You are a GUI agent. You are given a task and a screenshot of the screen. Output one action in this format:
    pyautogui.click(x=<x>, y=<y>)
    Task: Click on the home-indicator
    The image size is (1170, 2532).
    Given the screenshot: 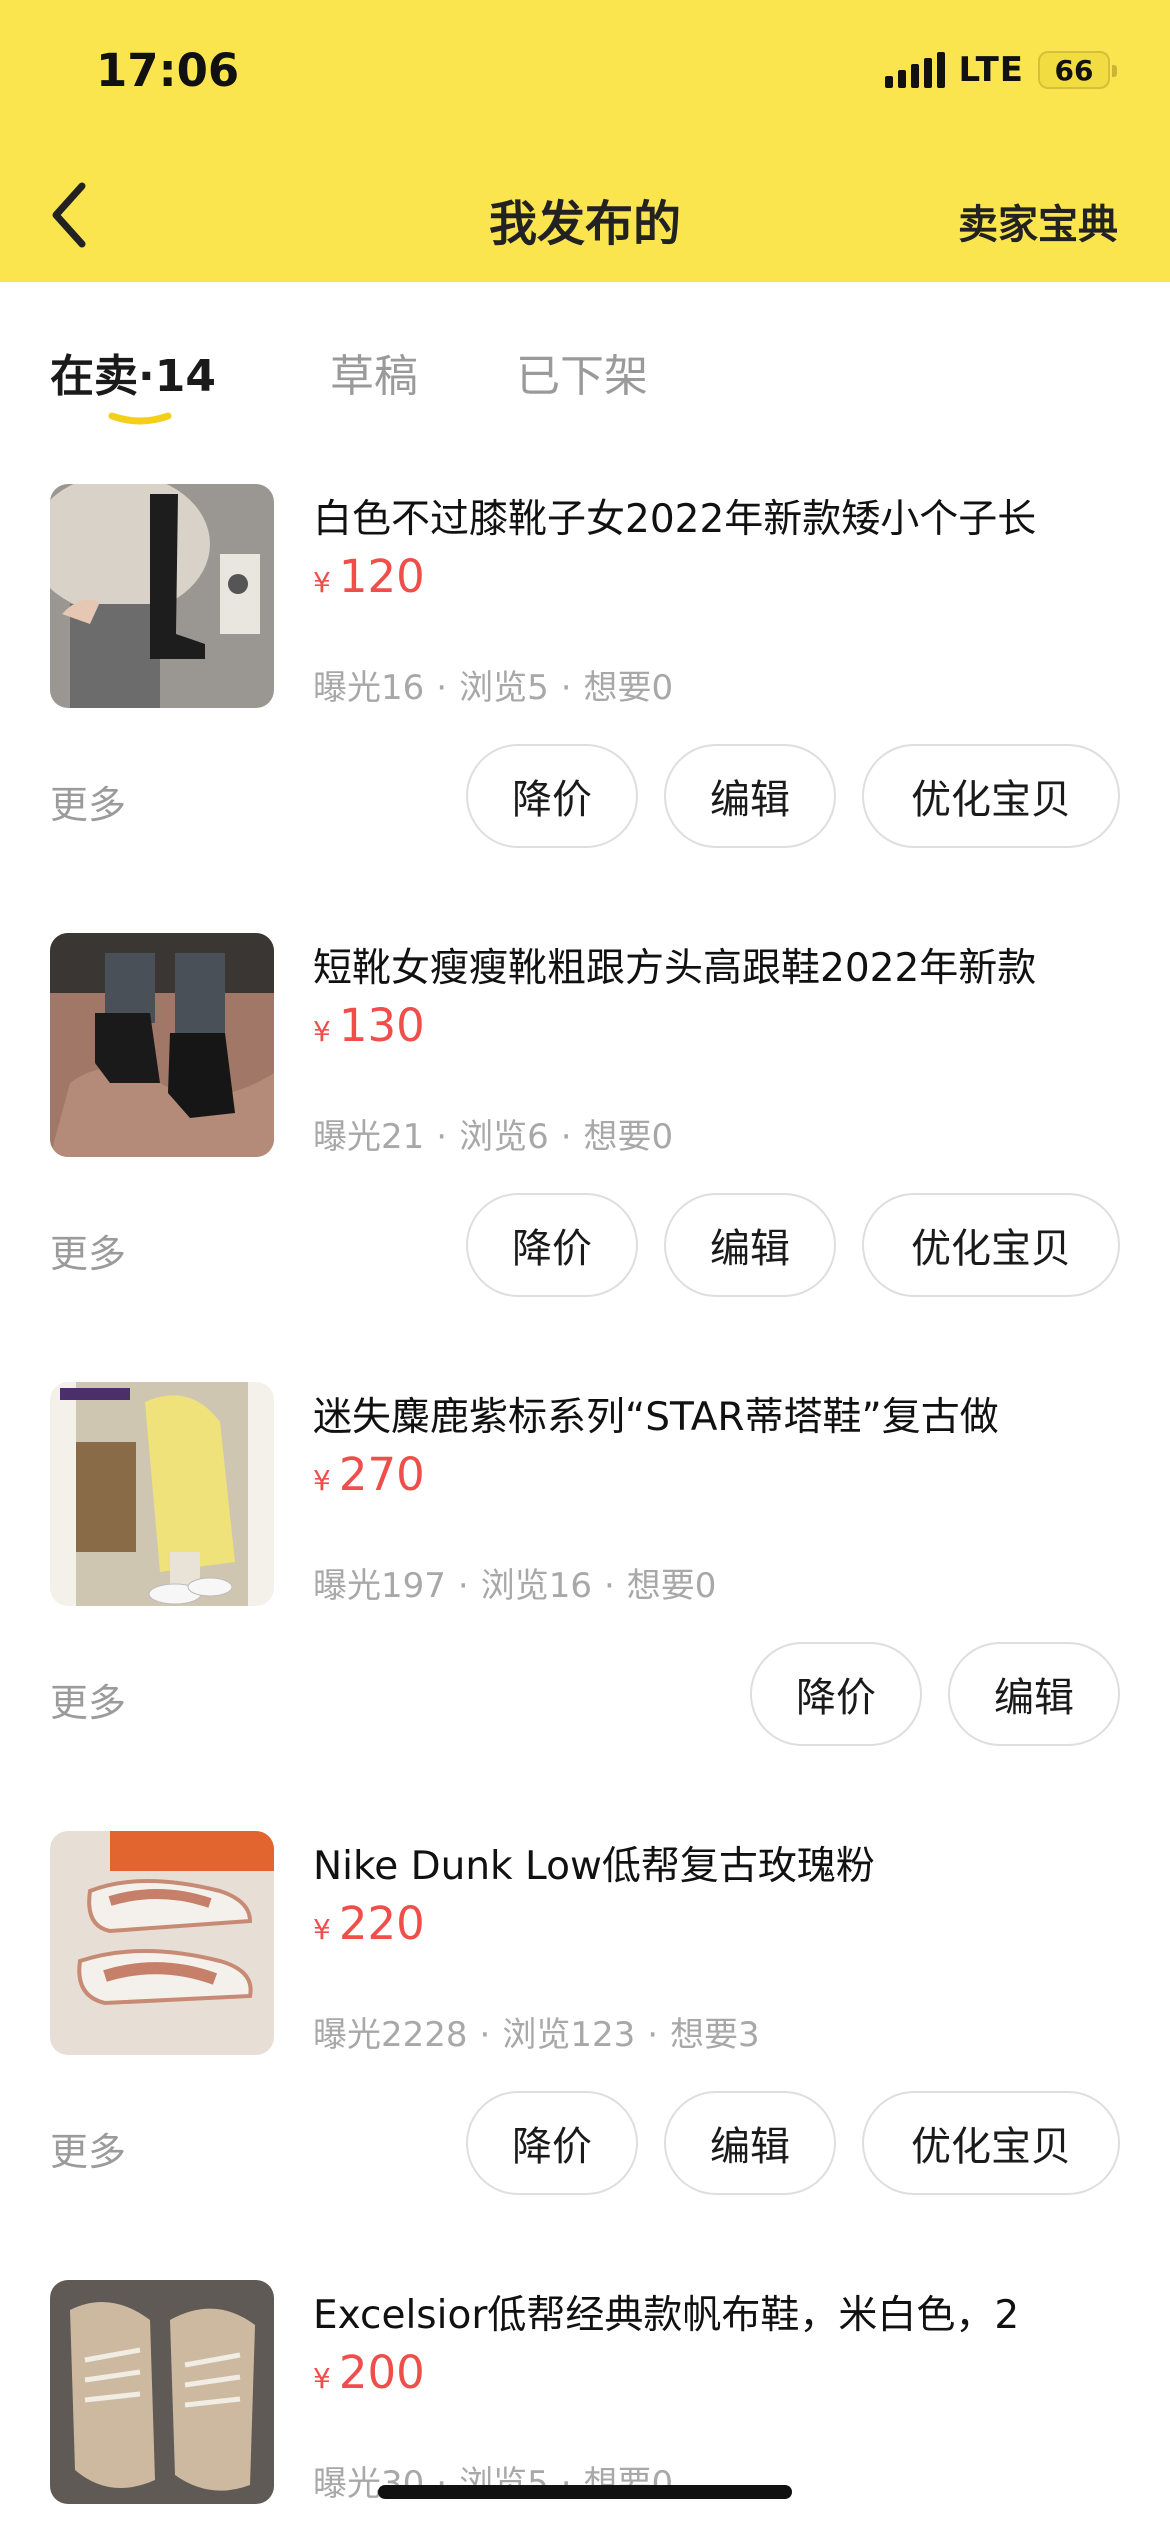 What is the action you would take?
    pyautogui.click(x=585, y=2492)
    